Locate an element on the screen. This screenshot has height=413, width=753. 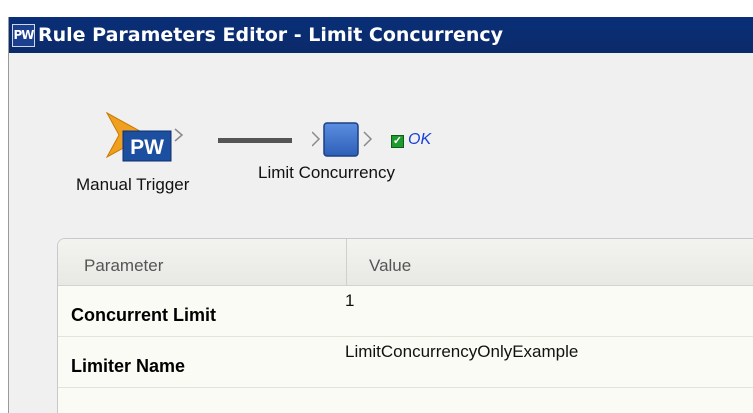
check-icon: ✓ is located at coordinates (397, 141).